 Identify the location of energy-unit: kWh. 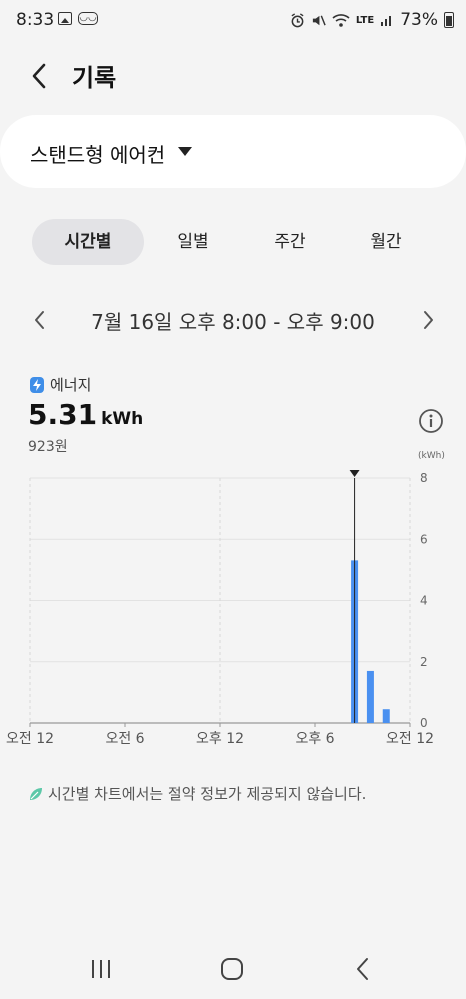
(122, 419).